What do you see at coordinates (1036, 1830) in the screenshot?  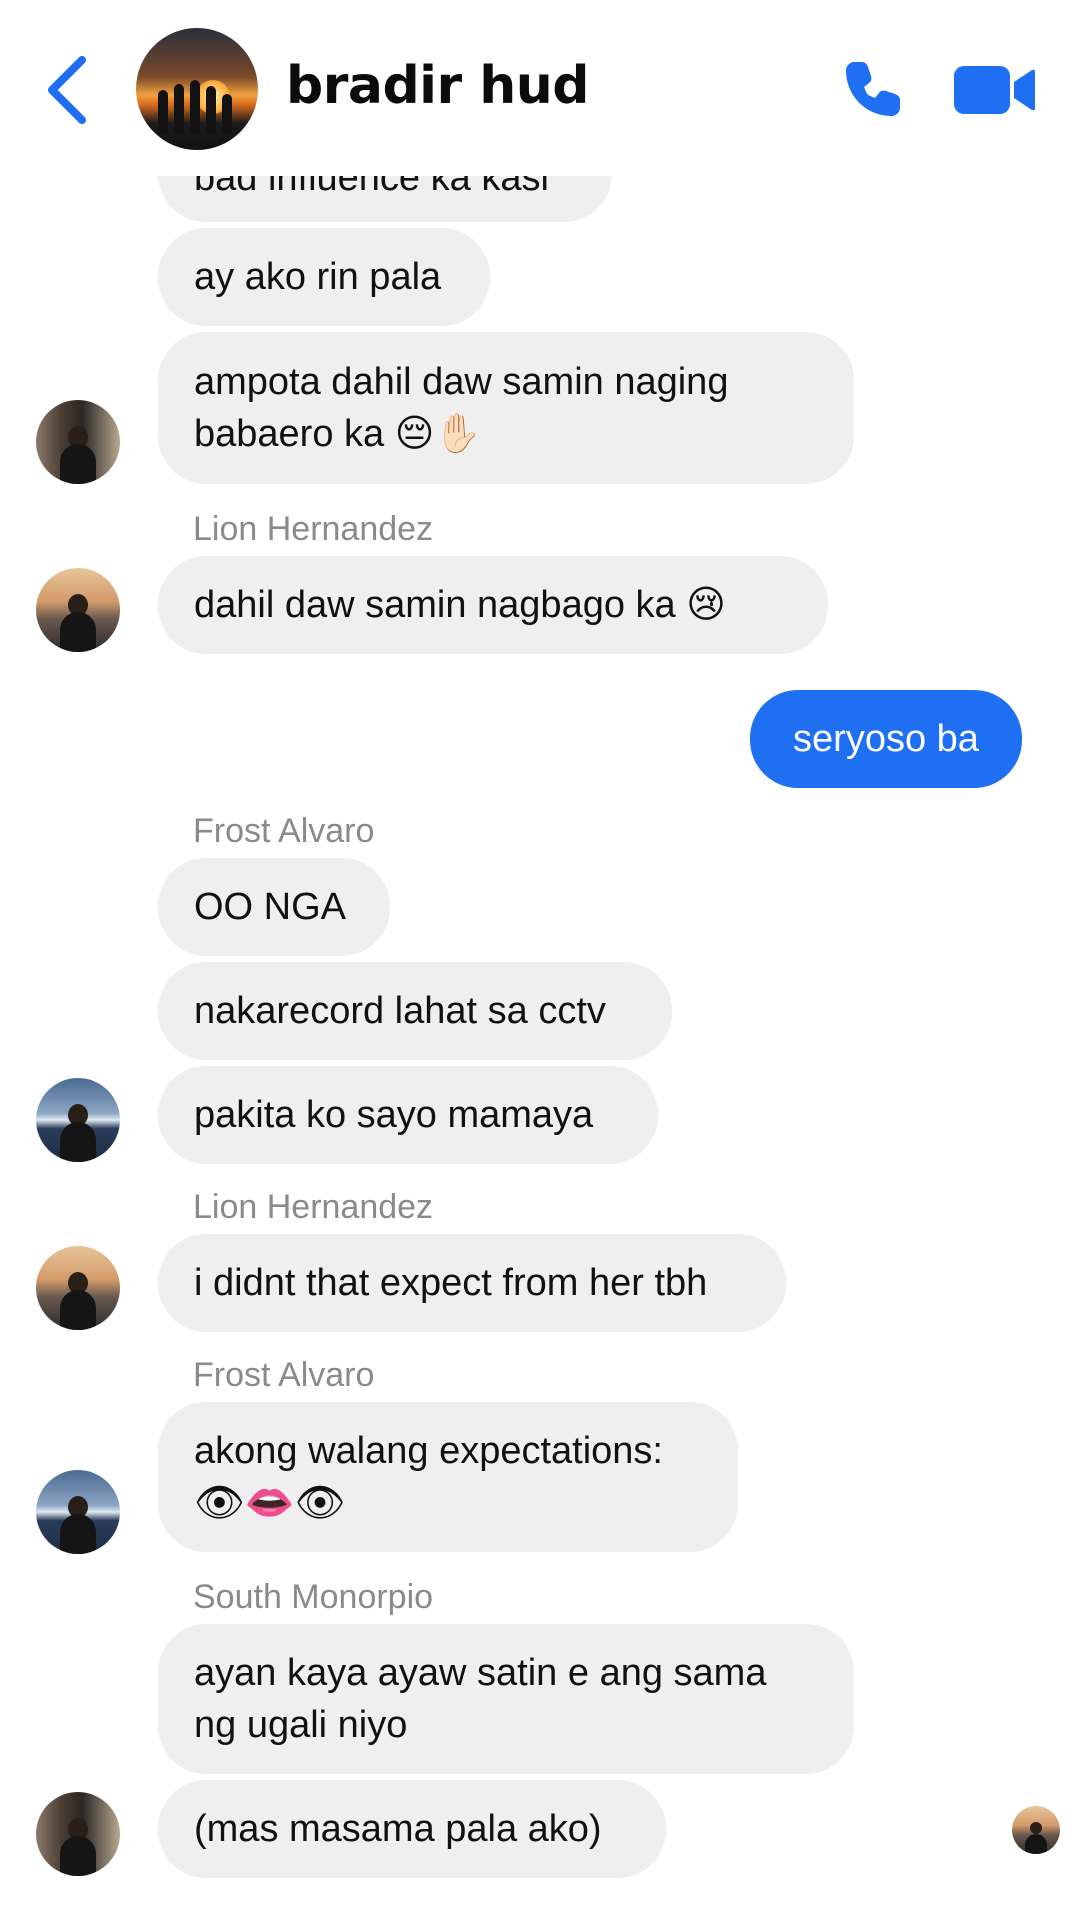 I see `seen-receipt-avatar` at bounding box center [1036, 1830].